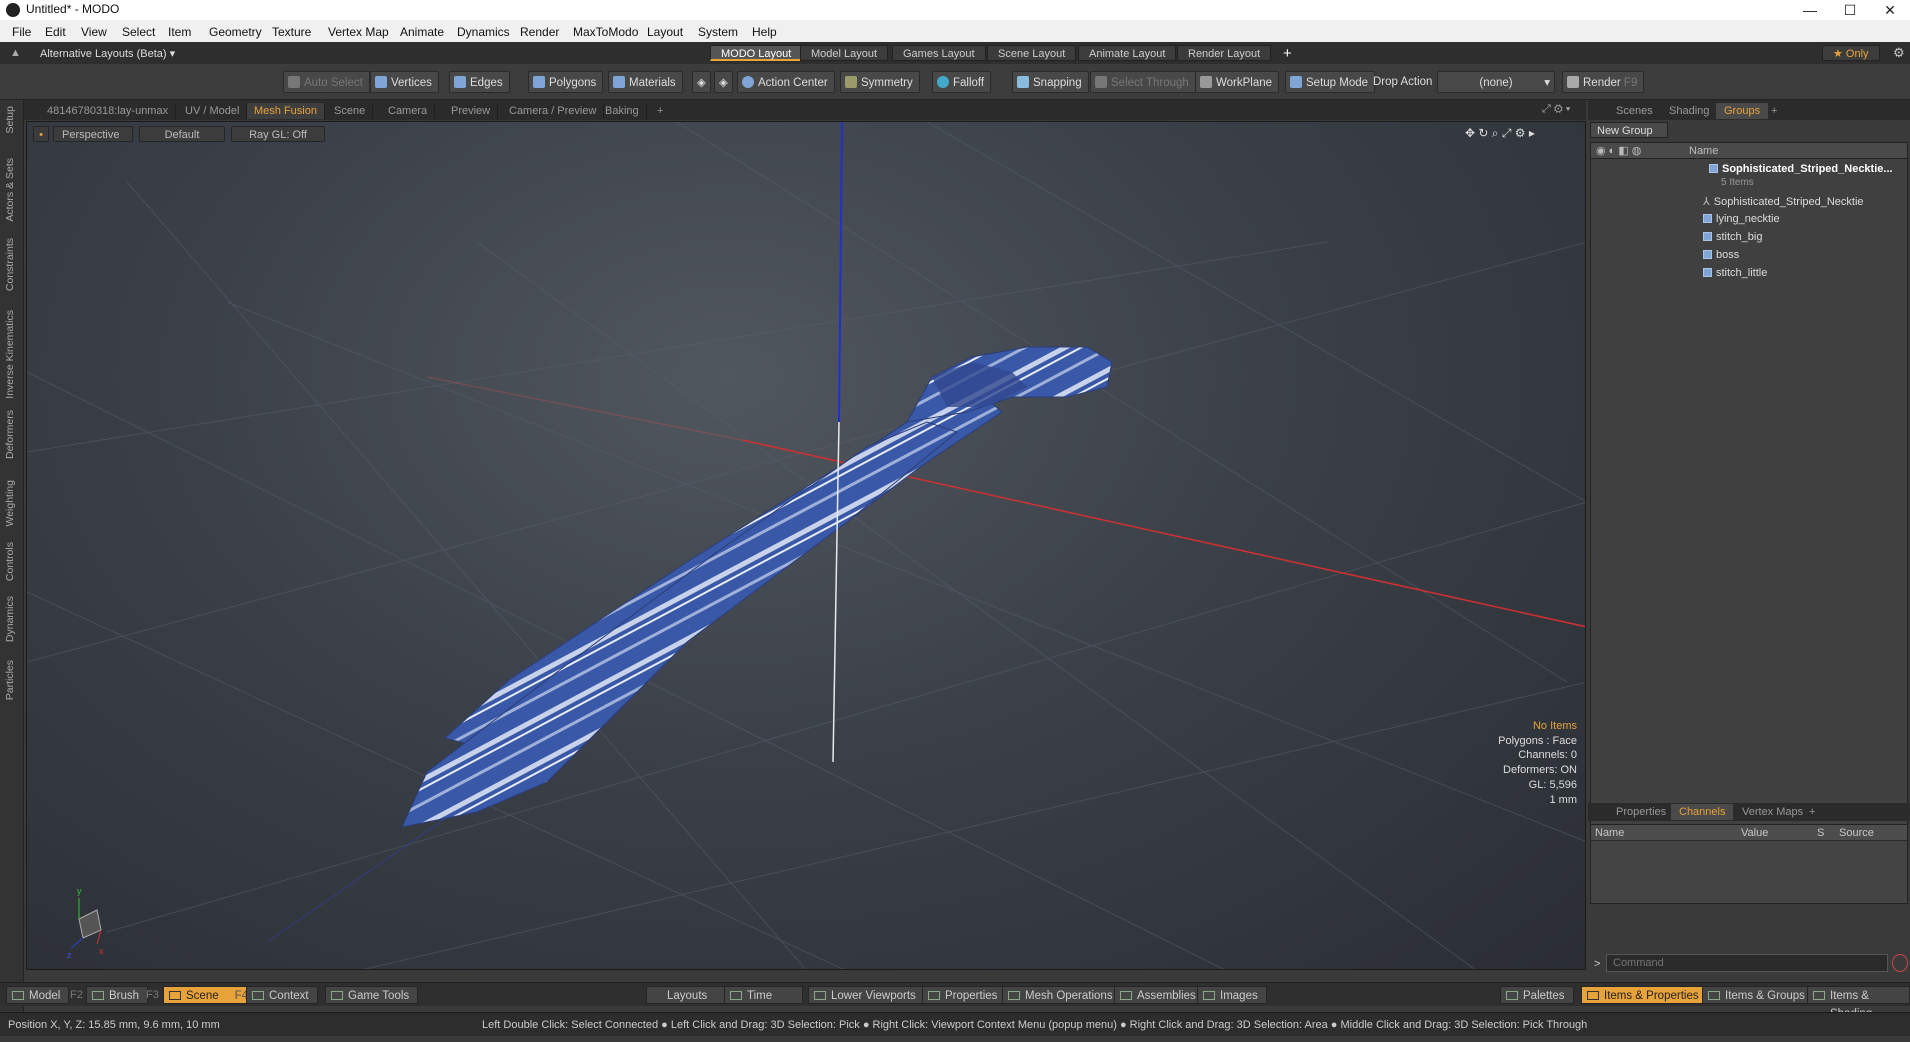 This screenshot has height=1042, width=1910. I want to click on model-button: Model, so click(38, 995).